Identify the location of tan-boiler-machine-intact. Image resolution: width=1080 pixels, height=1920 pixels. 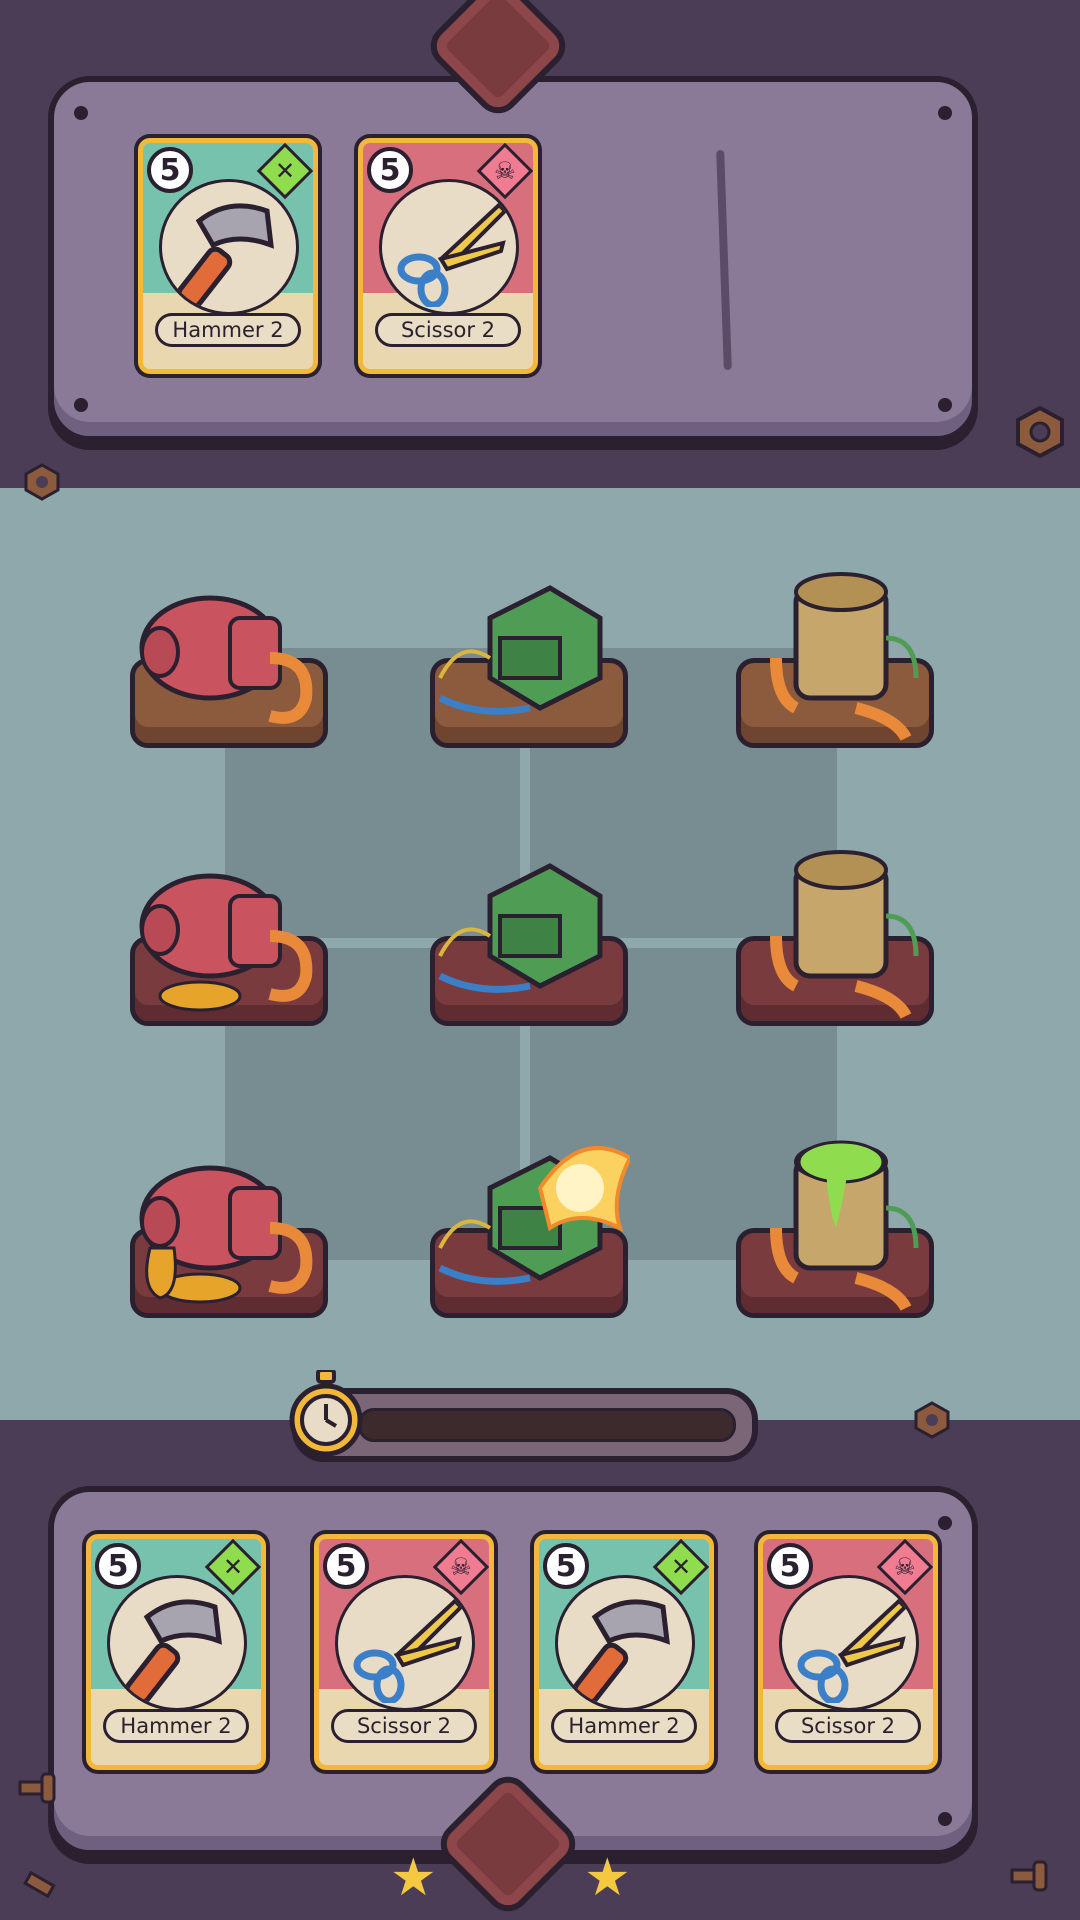
(836, 648).